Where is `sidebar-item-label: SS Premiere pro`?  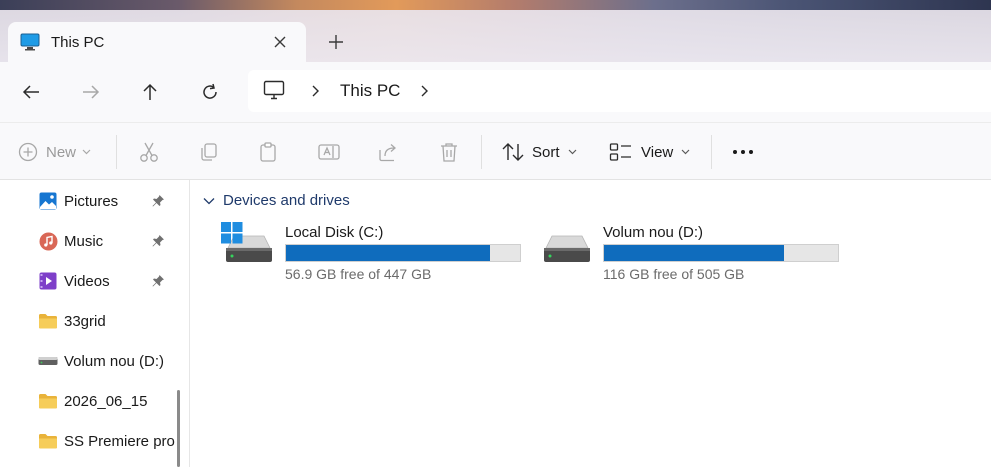
sidebar-item-label: SS Premiere pro is located at coordinates (119, 441).